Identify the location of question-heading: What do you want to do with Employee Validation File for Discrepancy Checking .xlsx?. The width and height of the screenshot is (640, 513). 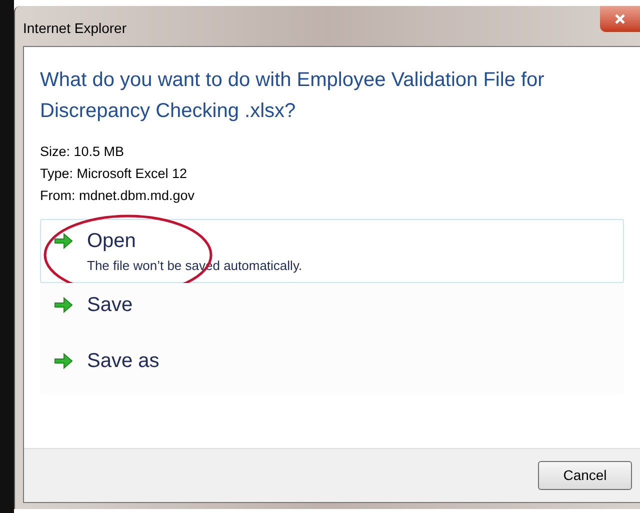
(293, 96).